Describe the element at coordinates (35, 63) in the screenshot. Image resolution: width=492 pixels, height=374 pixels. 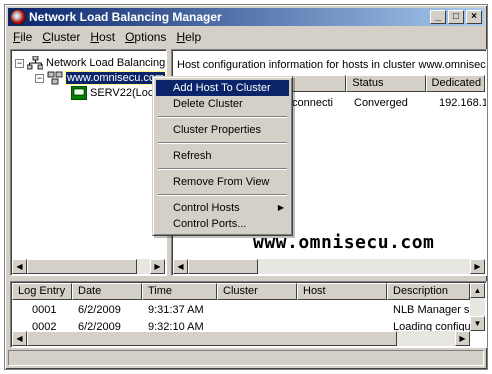
I see `network-icon` at that location.